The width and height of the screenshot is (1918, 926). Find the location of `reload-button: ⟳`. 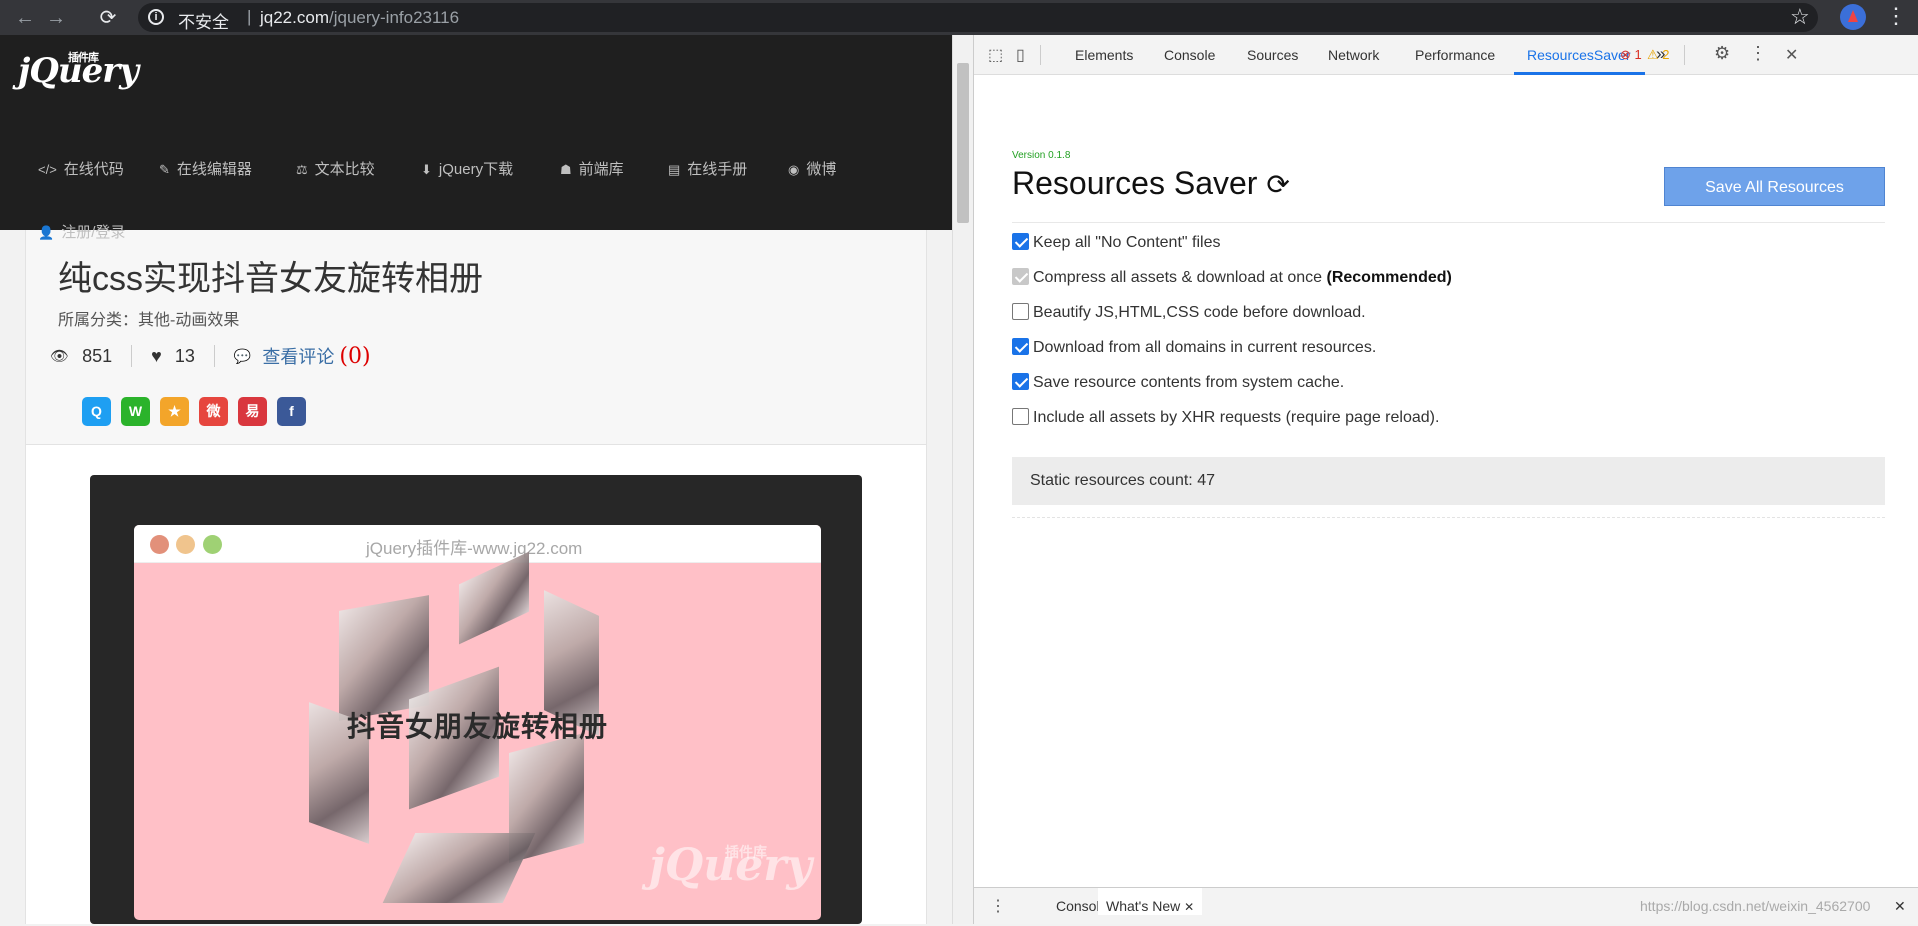

reload-button: ⟳ is located at coordinates (108, 18).